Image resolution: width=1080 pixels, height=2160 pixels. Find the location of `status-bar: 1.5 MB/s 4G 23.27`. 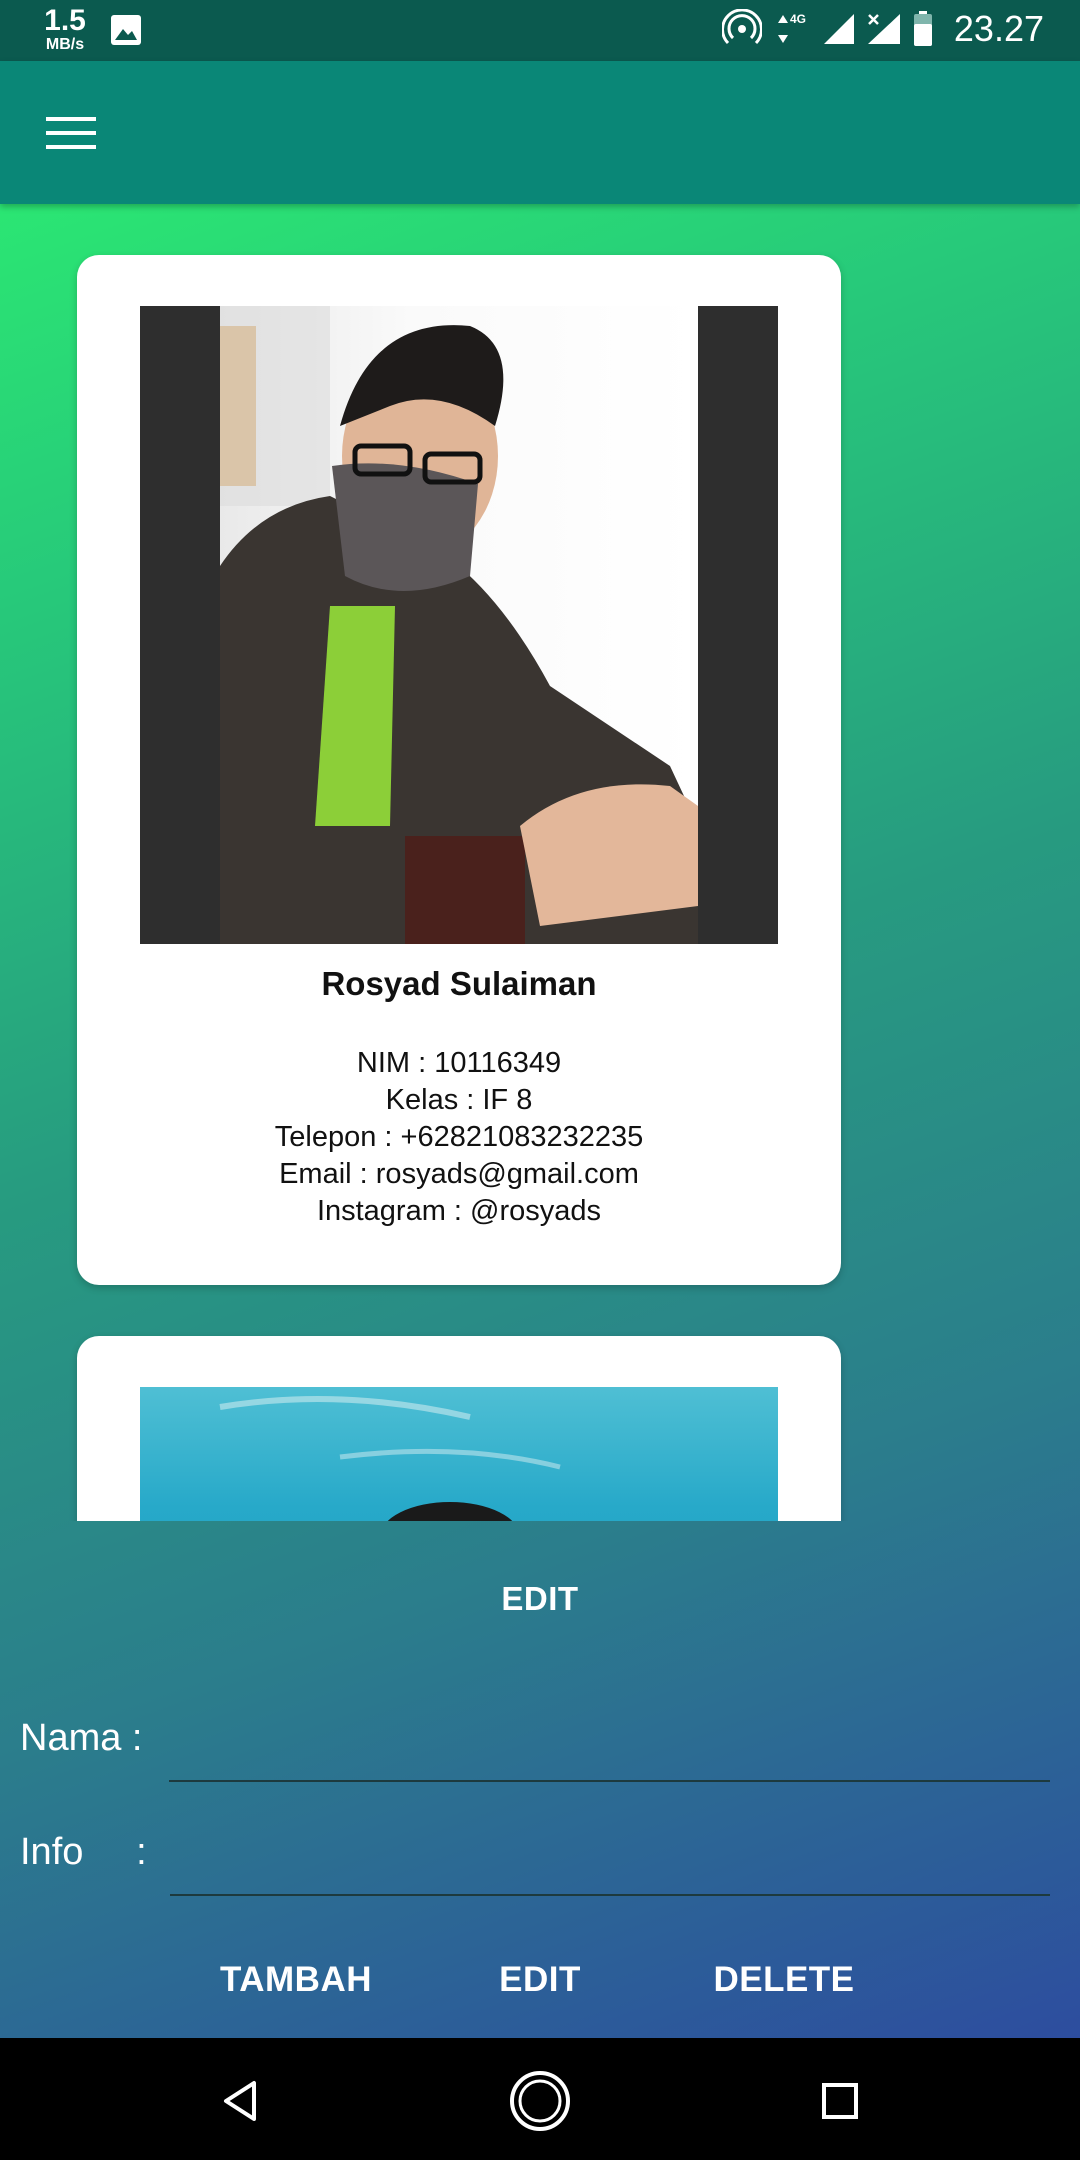

status-bar: 1.5 MB/s 4G 23.27 is located at coordinates (540, 30).